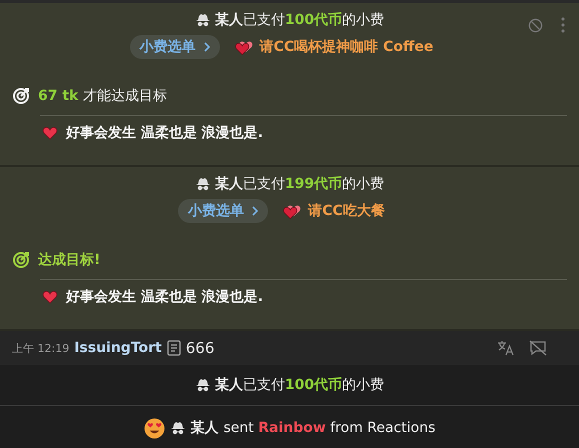 This screenshot has width=579, height=448. I want to click on timestamp: 上午 12:19, so click(41, 348).